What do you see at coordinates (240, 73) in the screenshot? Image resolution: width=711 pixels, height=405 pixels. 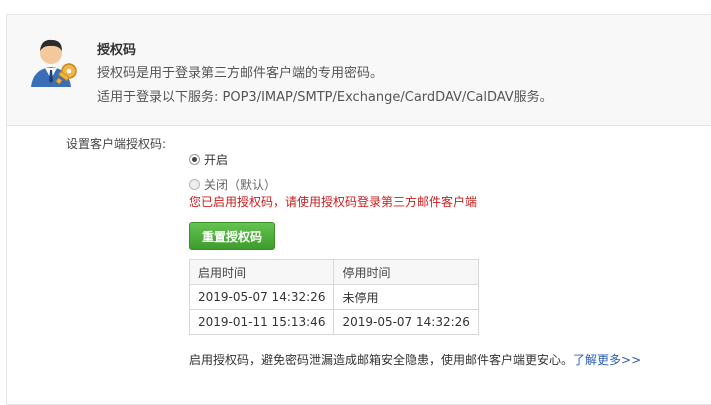 I see `description-text: 授权码是用于登录第三方邮件客户端的专用密码。` at bounding box center [240, 73].